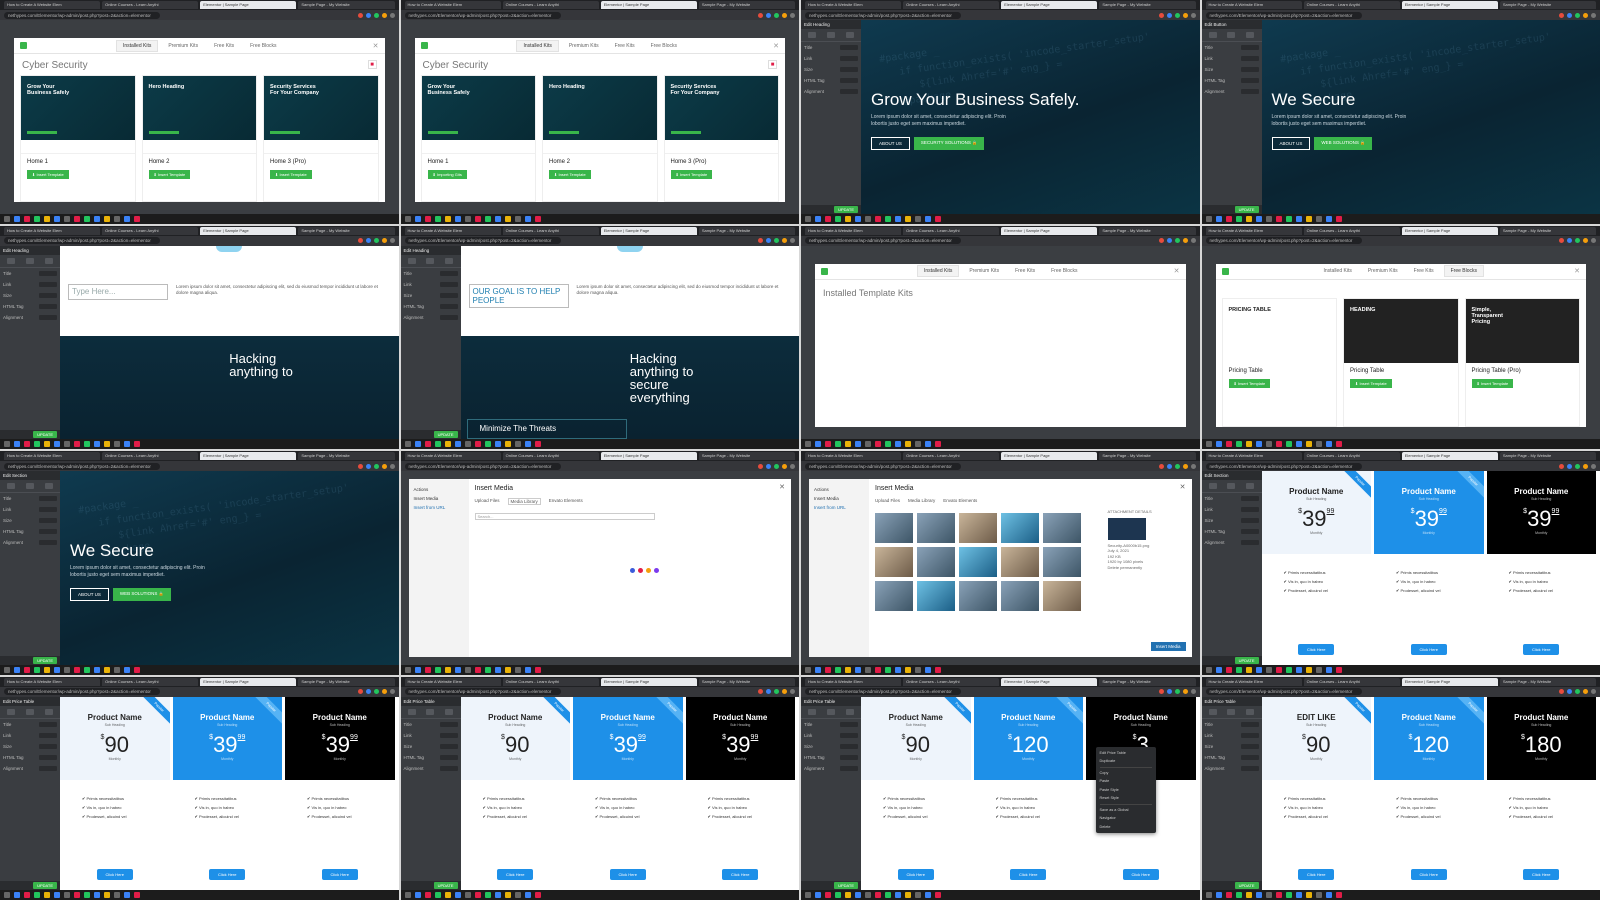  I want to click on media-side-item: Insert from URL, so click(439, 507).